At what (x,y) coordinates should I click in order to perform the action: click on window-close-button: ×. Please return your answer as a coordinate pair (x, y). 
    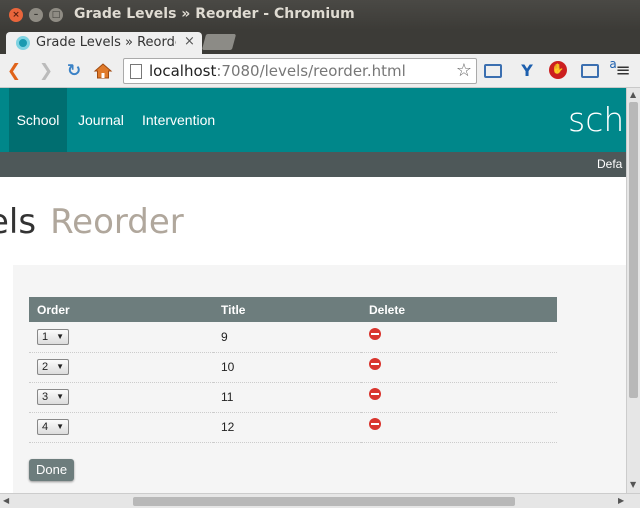
    Looking at the image, I should click on (16, 15).